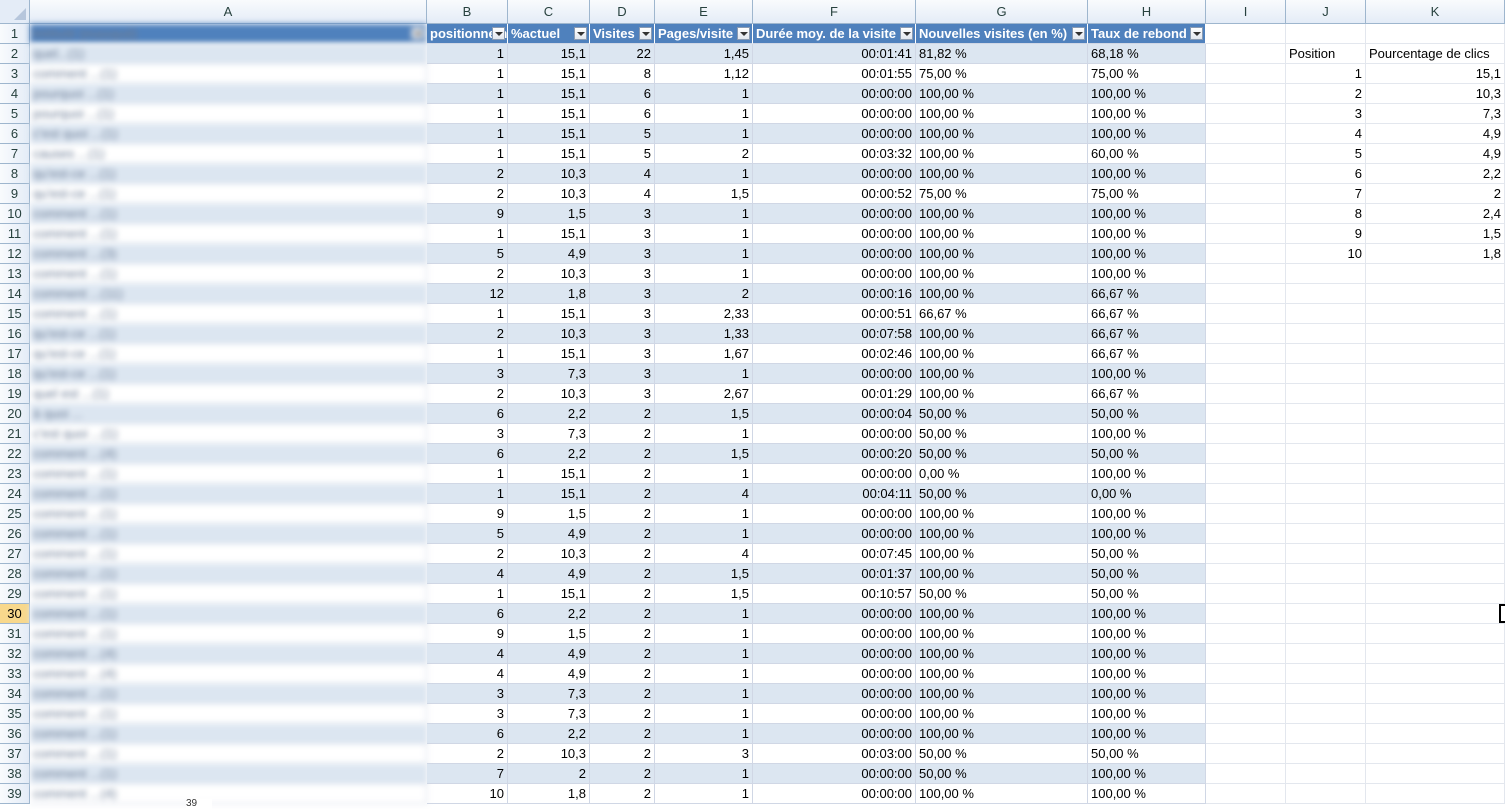 The image size is (1505, 809). I want to click on table-cell: 00:00:51, so click(834, 314).